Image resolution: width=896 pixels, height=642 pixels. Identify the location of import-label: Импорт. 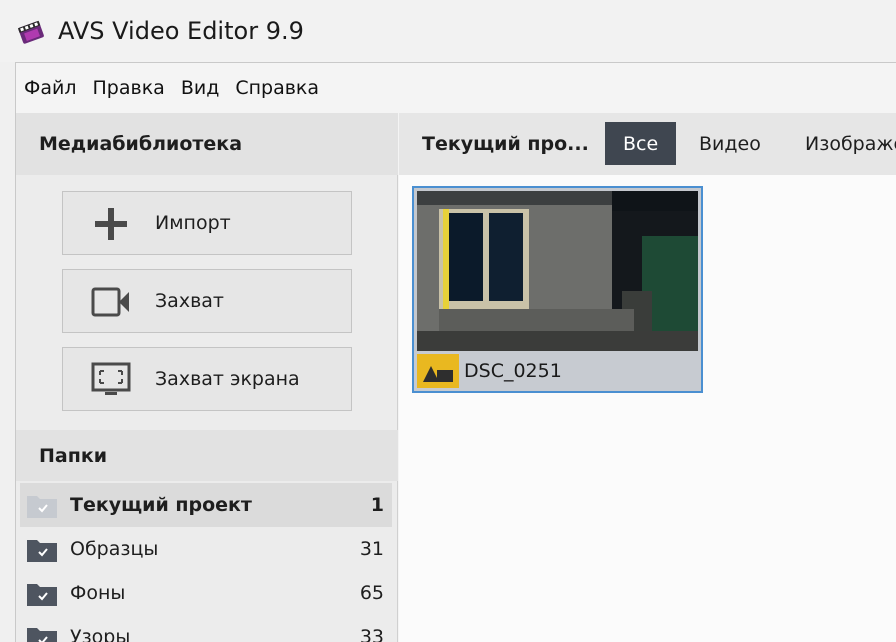
(193, 223).